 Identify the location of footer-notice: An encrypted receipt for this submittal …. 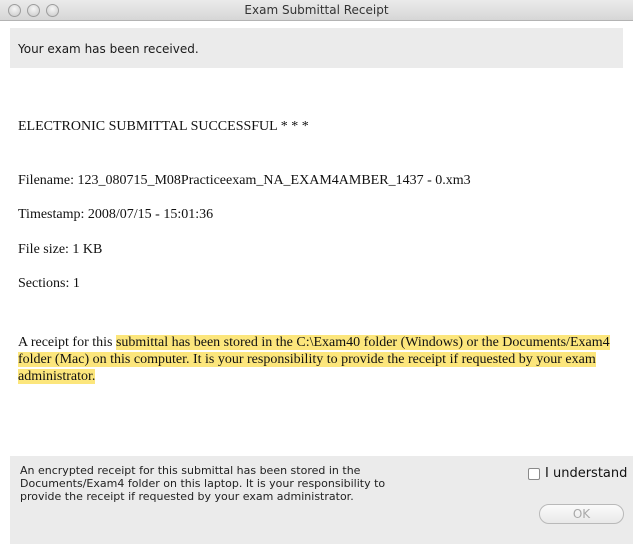
(203, 483).